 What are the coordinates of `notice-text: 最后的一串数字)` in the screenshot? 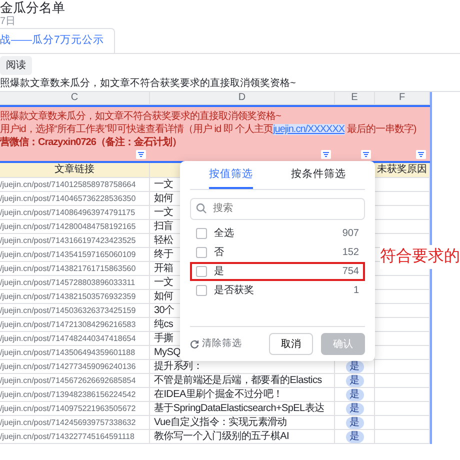 It's located at (381, 129).